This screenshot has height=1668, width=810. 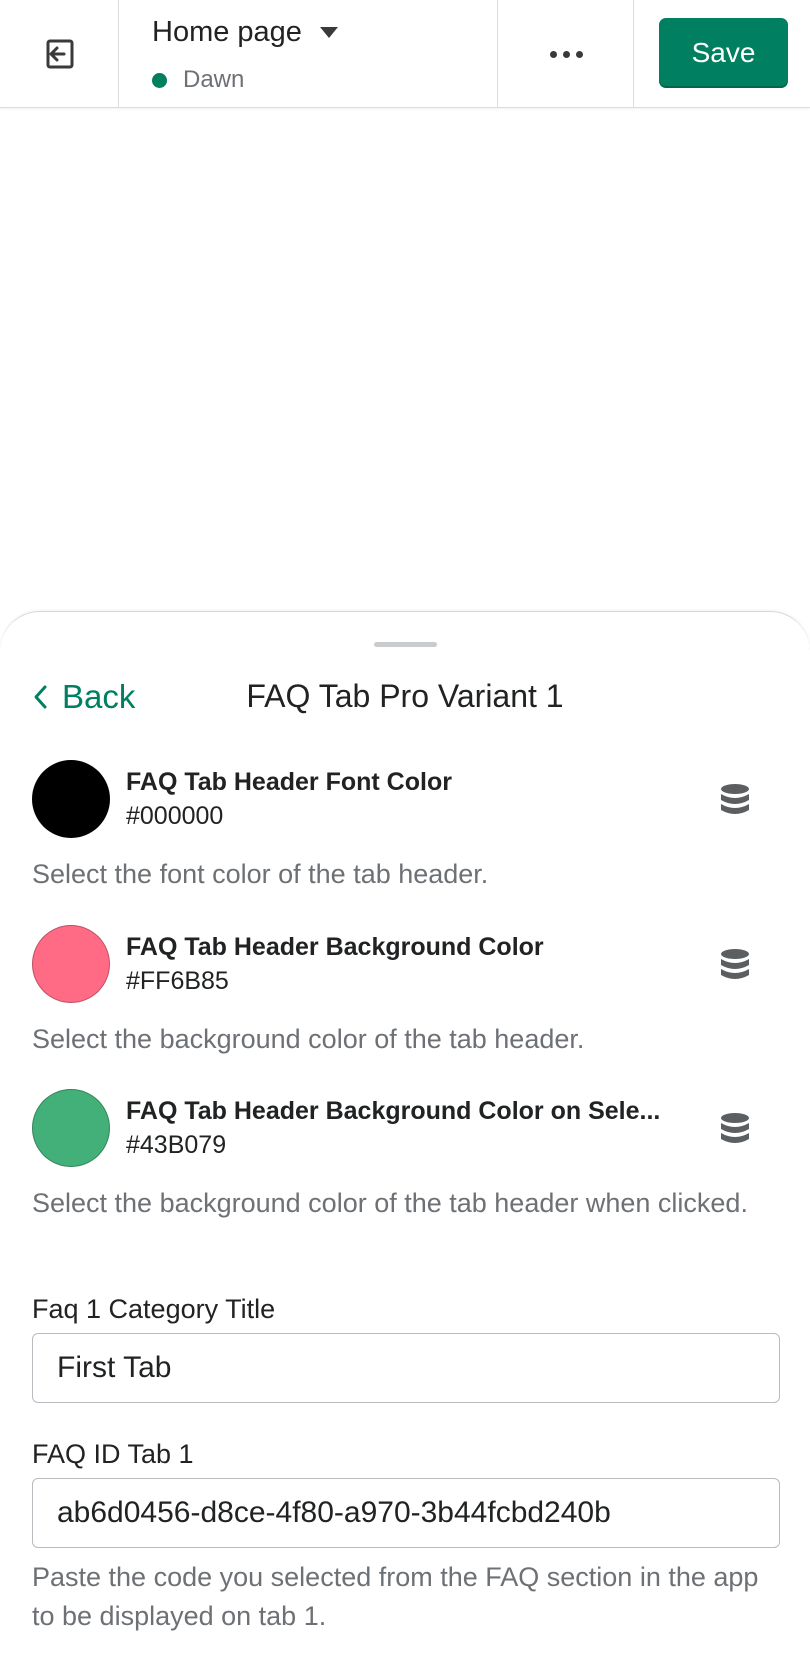 What do you see at coordinates (214, 79) in the screenshot?
I see `theme-name: Dawn` at bounding box center [214, 79].